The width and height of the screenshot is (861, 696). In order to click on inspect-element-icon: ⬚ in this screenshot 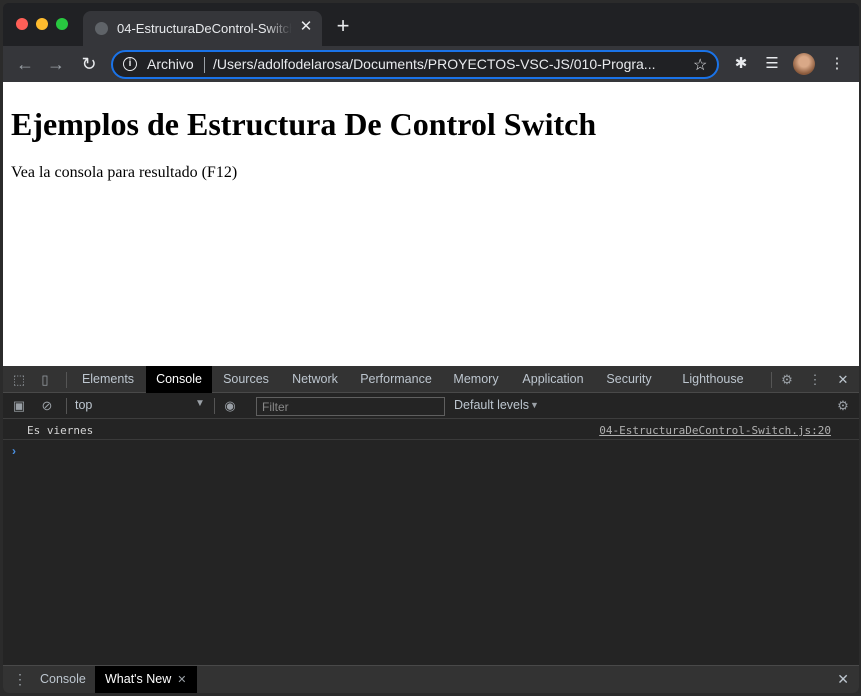, I will do `click(19, 380)`.